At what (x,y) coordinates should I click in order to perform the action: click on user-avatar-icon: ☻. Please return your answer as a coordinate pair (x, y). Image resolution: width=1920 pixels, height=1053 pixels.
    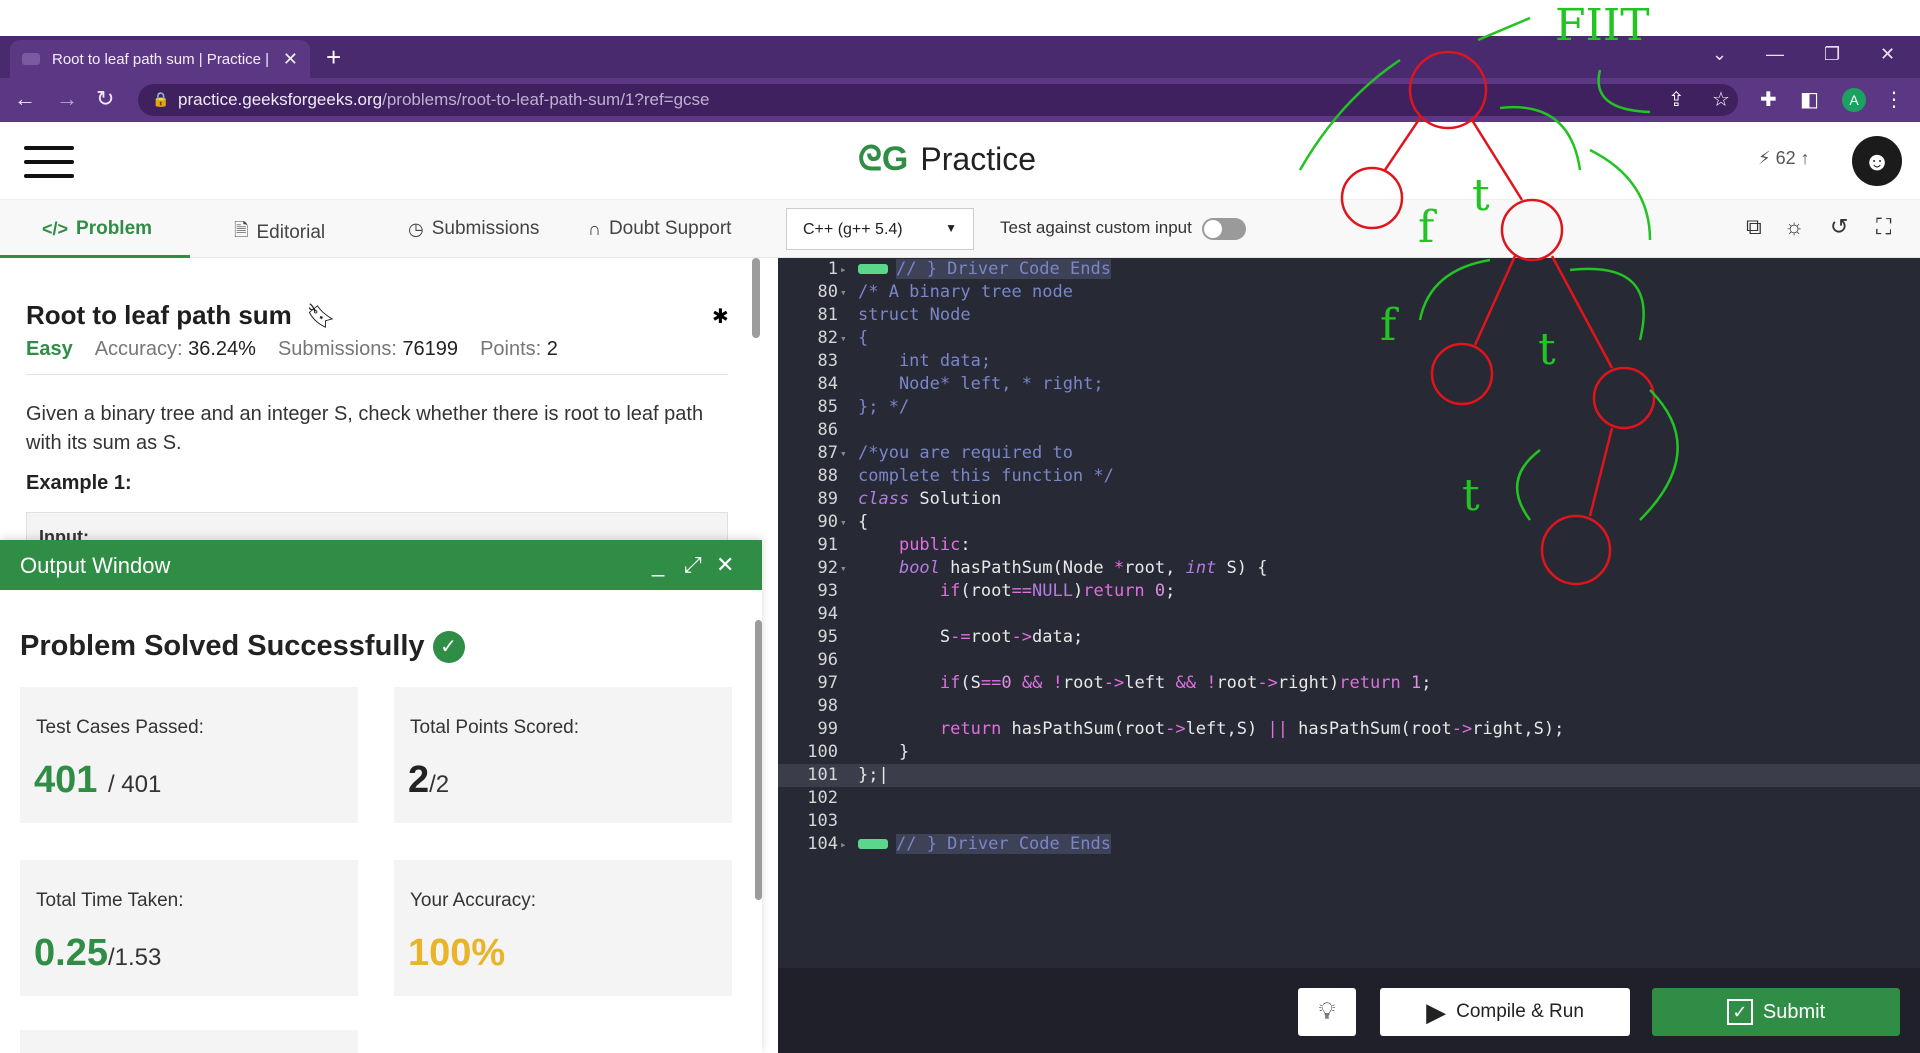
    Looking at the image, I should click on (1877, 161).